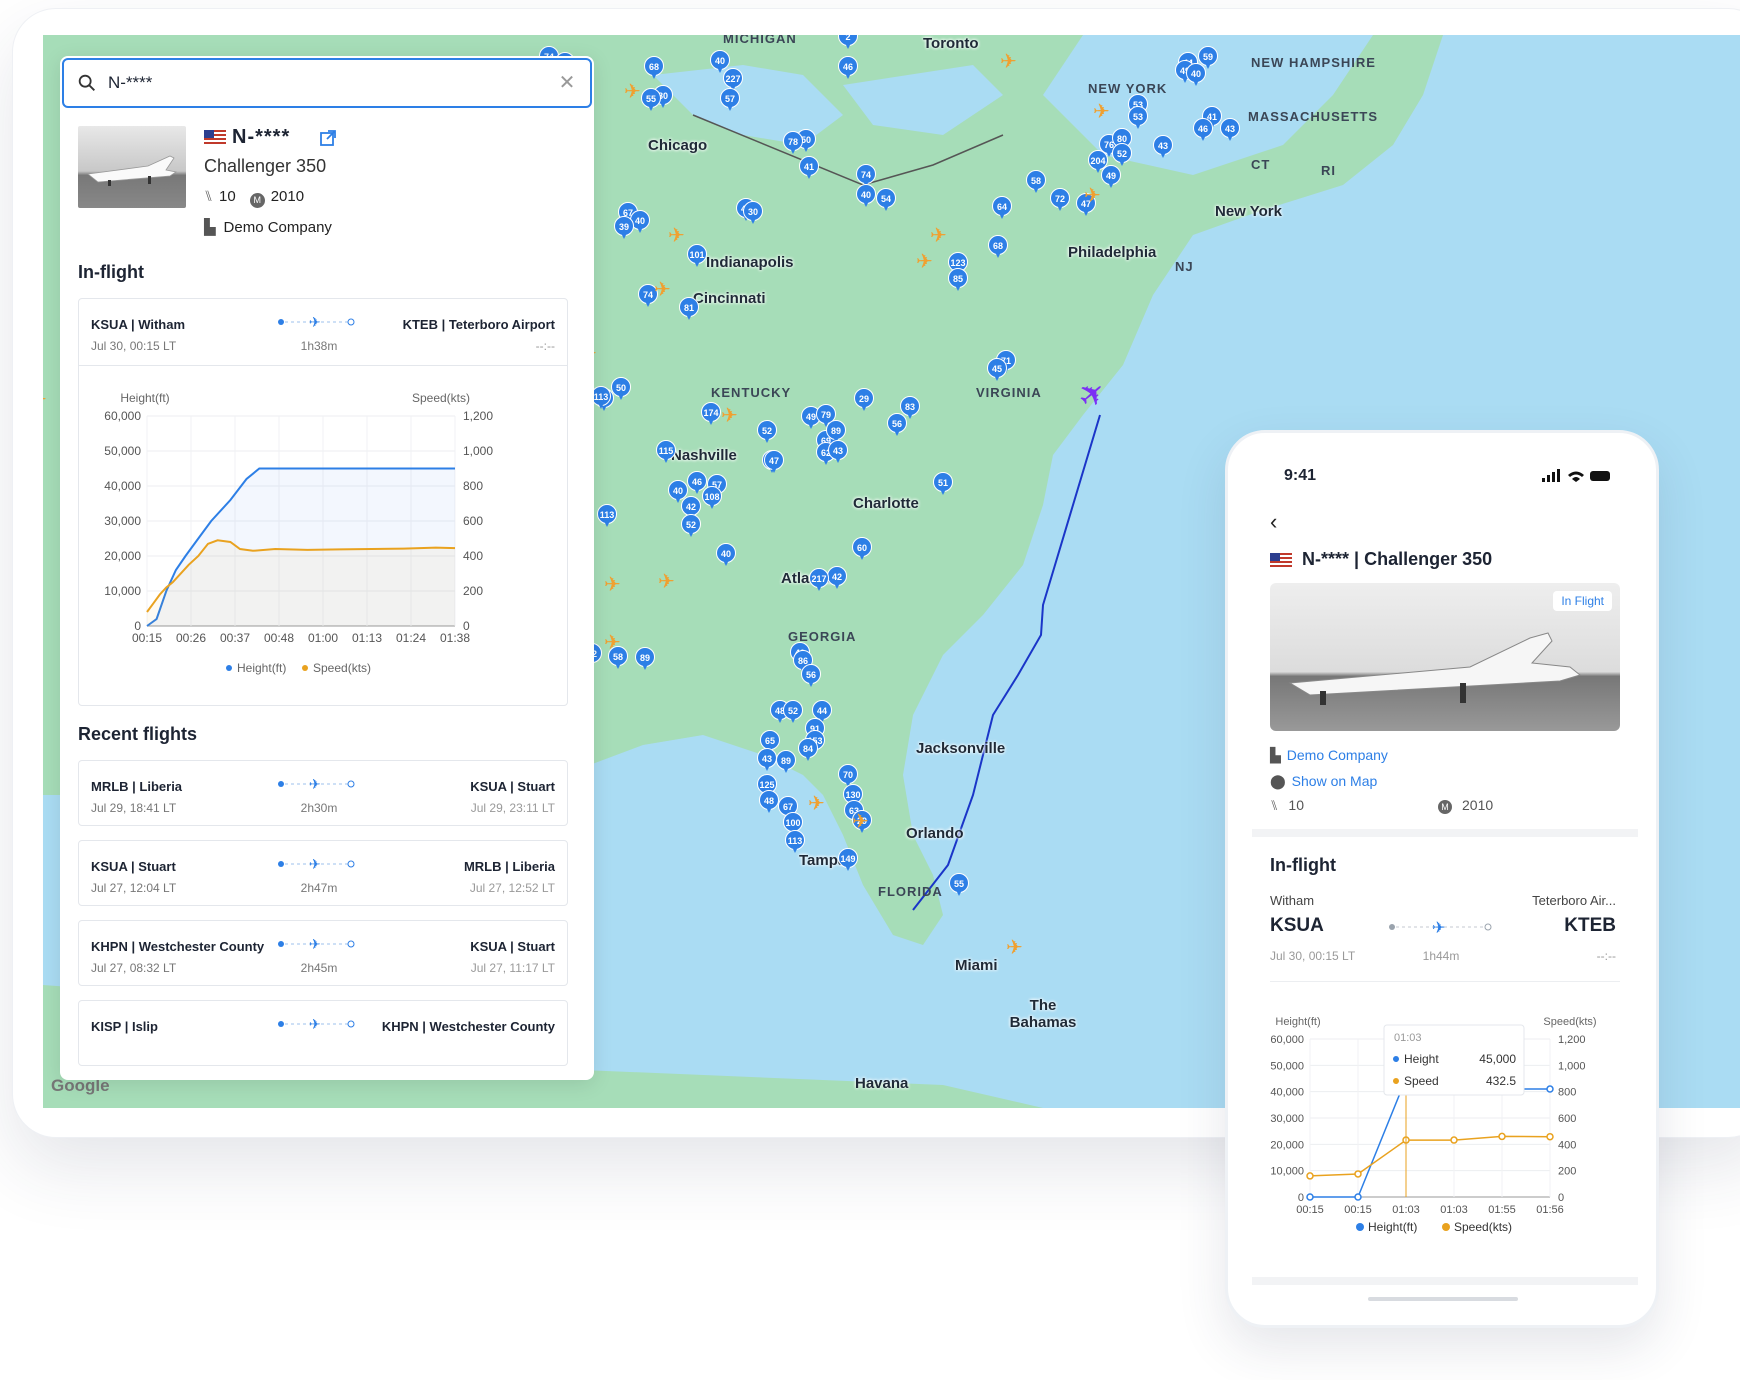 The width and height of the screenshot is (1740, 1380). What do you see at coordinates (261, 668) in the screenshot?
I see `legend-height-label: Height(ft)` at bounding box center [261, 668].